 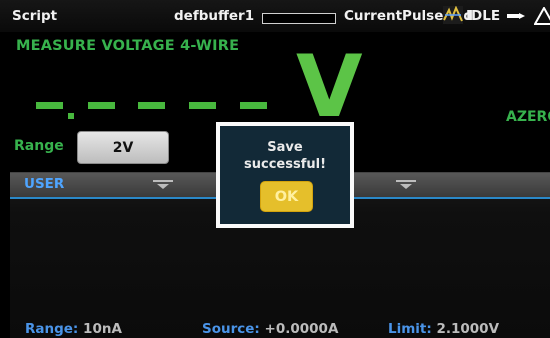 What do you see at coordinates (410, 329) in the screenshot?
I see `user-limit-label: Limit:` at bounding box center [410, 329].